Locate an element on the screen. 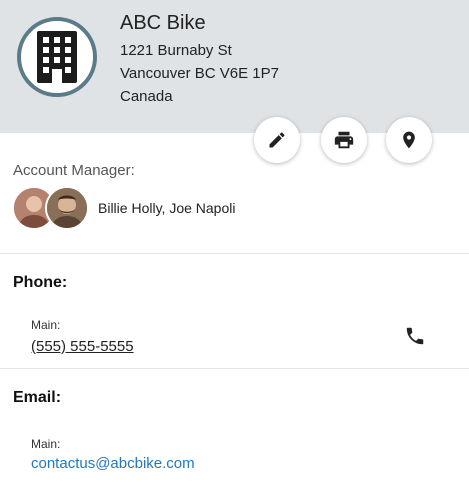  pencil-icon is located at coordinates (277, 140).